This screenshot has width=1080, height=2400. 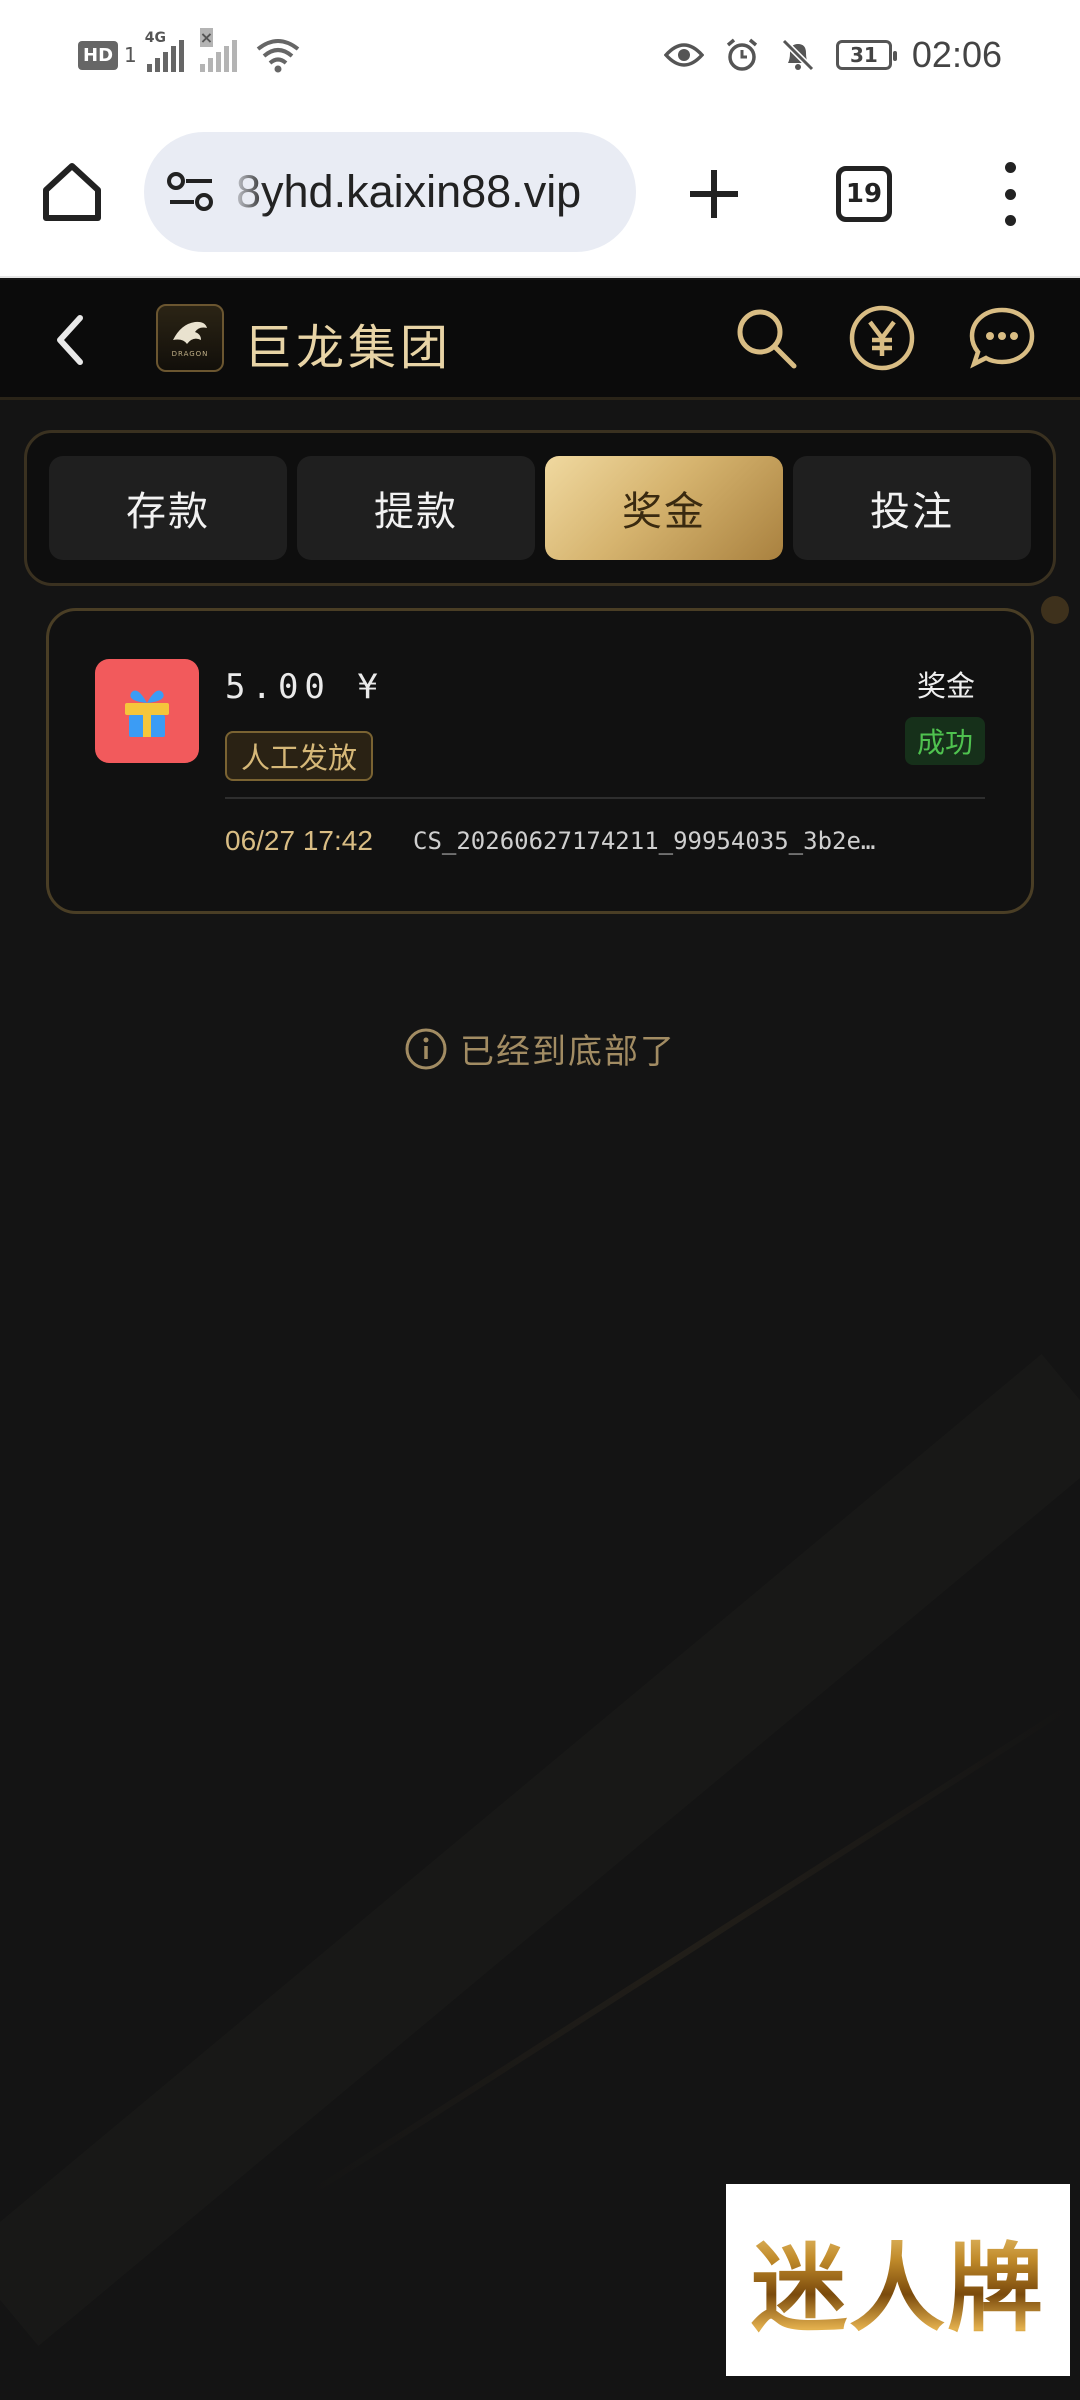 What do you see at coordinates (882, 338) in the screenshot?
I see `yuan-icon` at bounding box center [882, 338].